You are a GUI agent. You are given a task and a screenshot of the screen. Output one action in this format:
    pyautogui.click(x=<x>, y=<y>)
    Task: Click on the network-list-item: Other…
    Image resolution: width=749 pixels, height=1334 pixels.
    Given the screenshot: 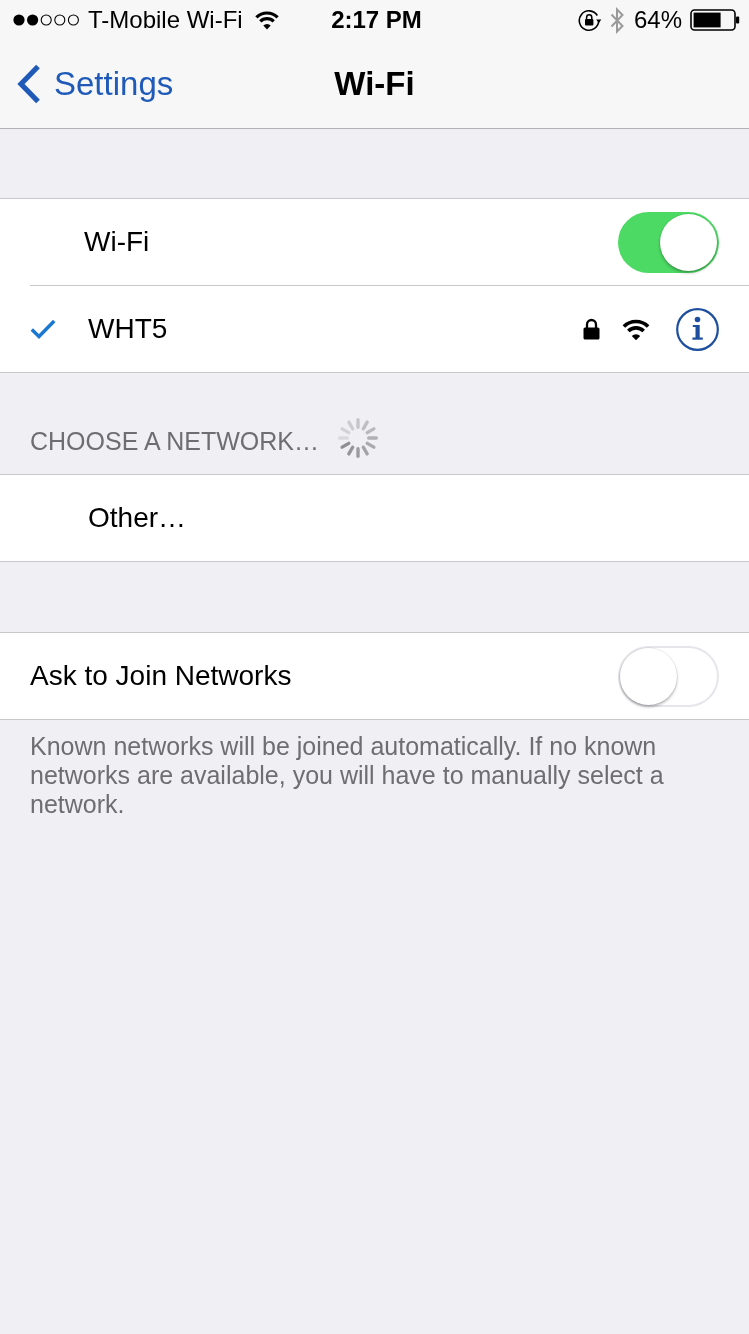 What is the action you would take?
    pyautogui.click(x=403, y=518)
    